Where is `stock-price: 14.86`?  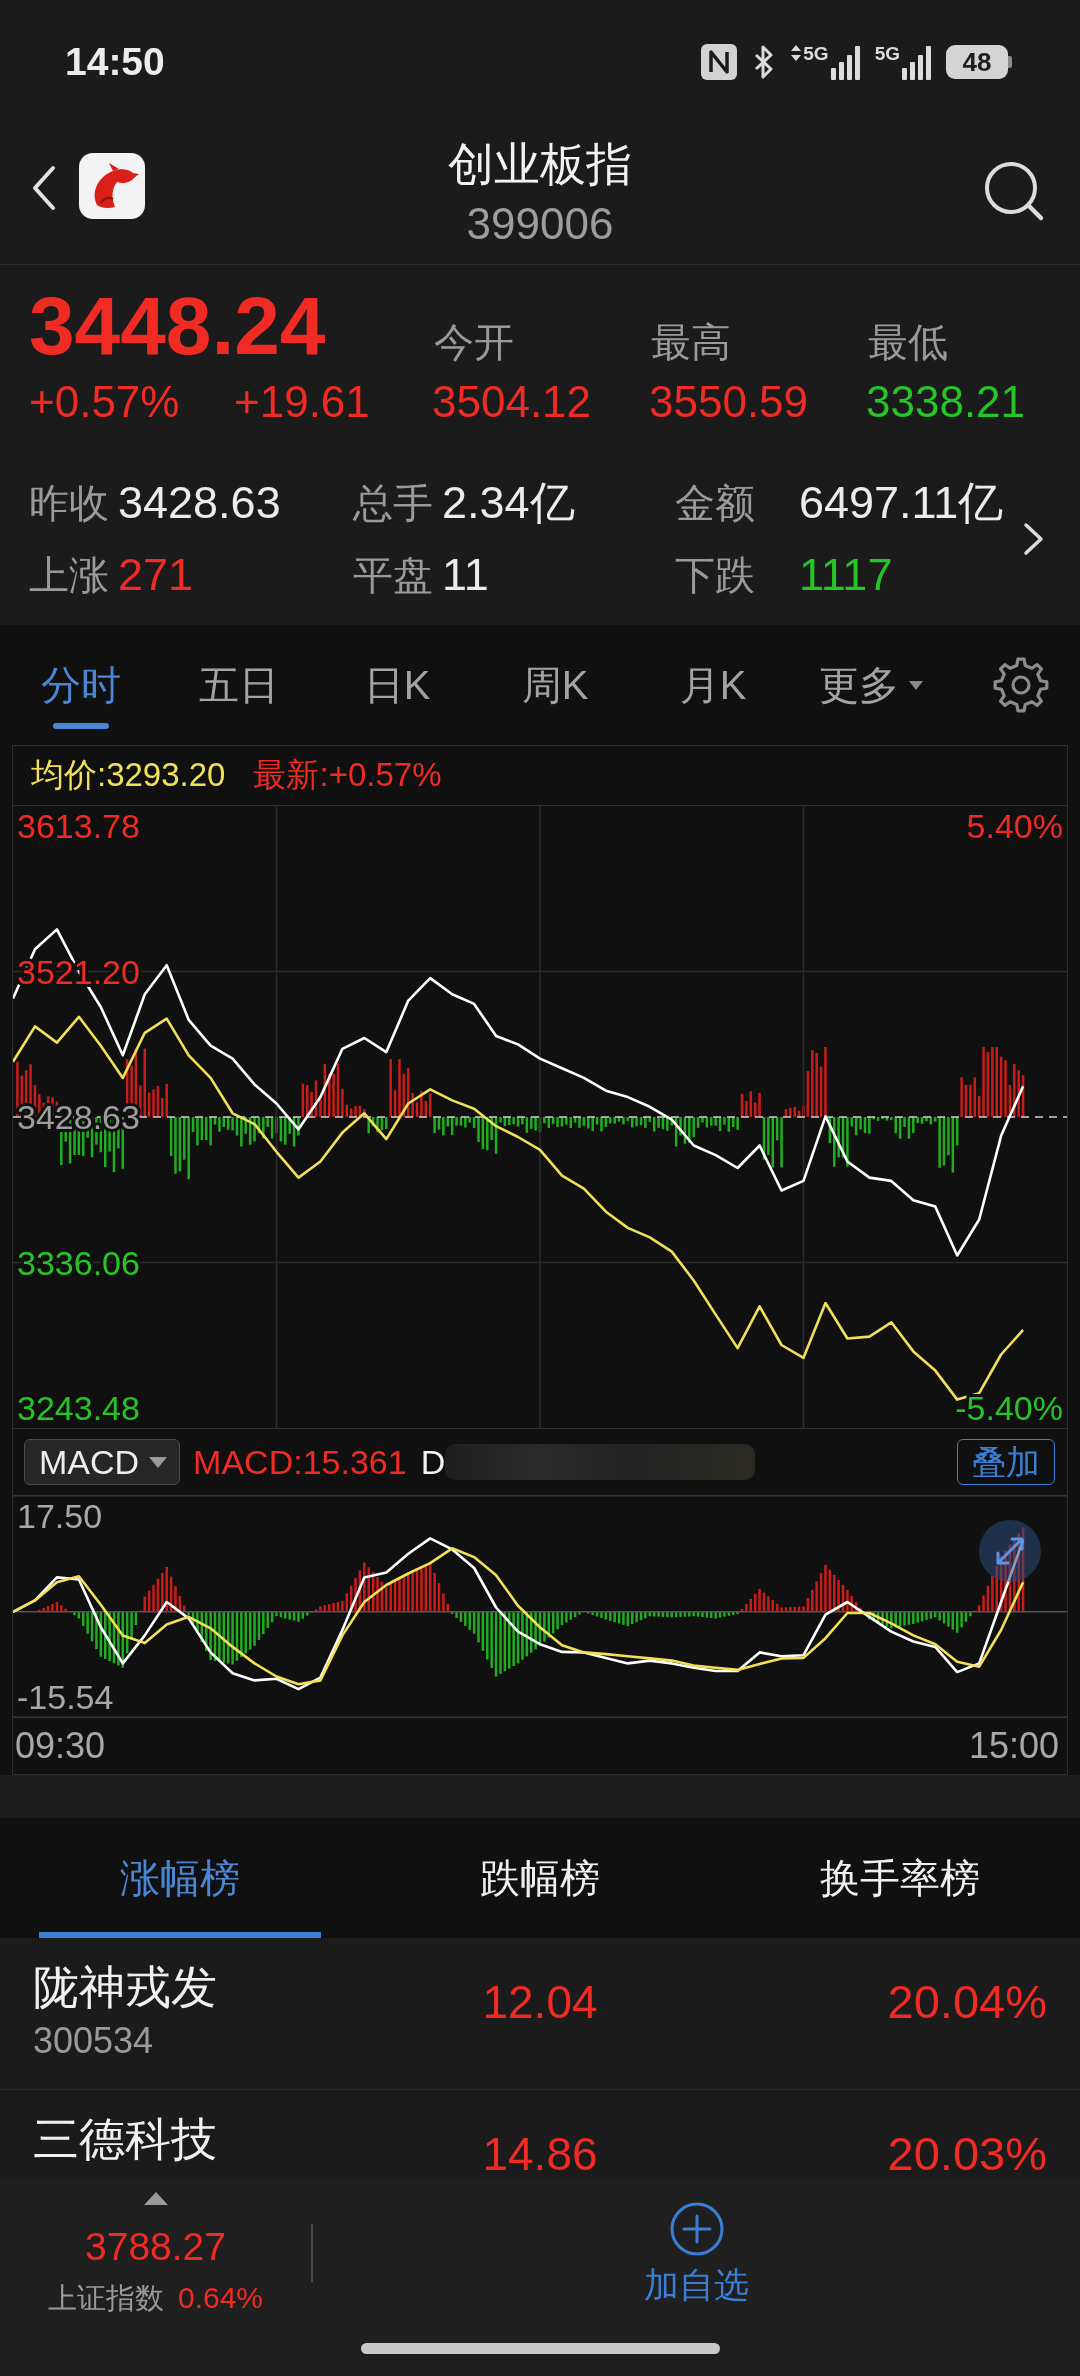
stock-price: 14.86 is located at coordinates (540, 2154).